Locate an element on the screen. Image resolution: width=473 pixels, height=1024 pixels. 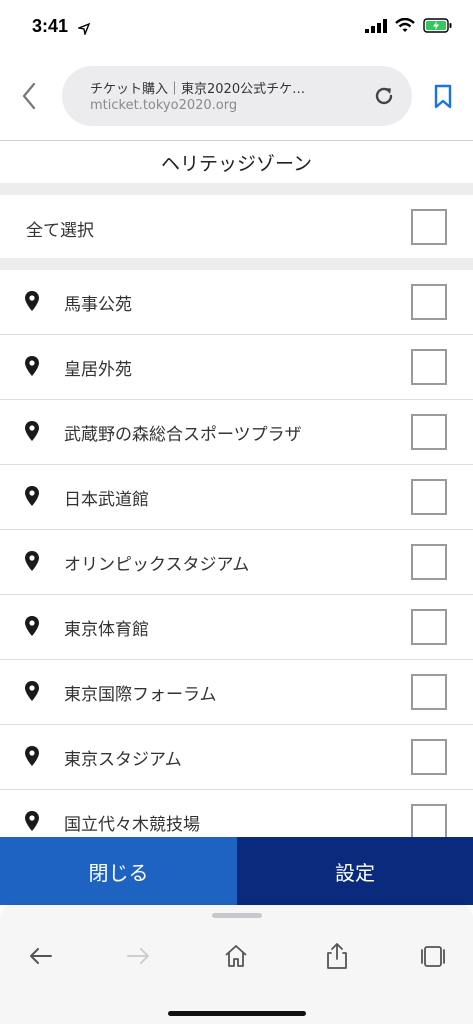
battery-charging-icon is located at coordinates (438, 27).